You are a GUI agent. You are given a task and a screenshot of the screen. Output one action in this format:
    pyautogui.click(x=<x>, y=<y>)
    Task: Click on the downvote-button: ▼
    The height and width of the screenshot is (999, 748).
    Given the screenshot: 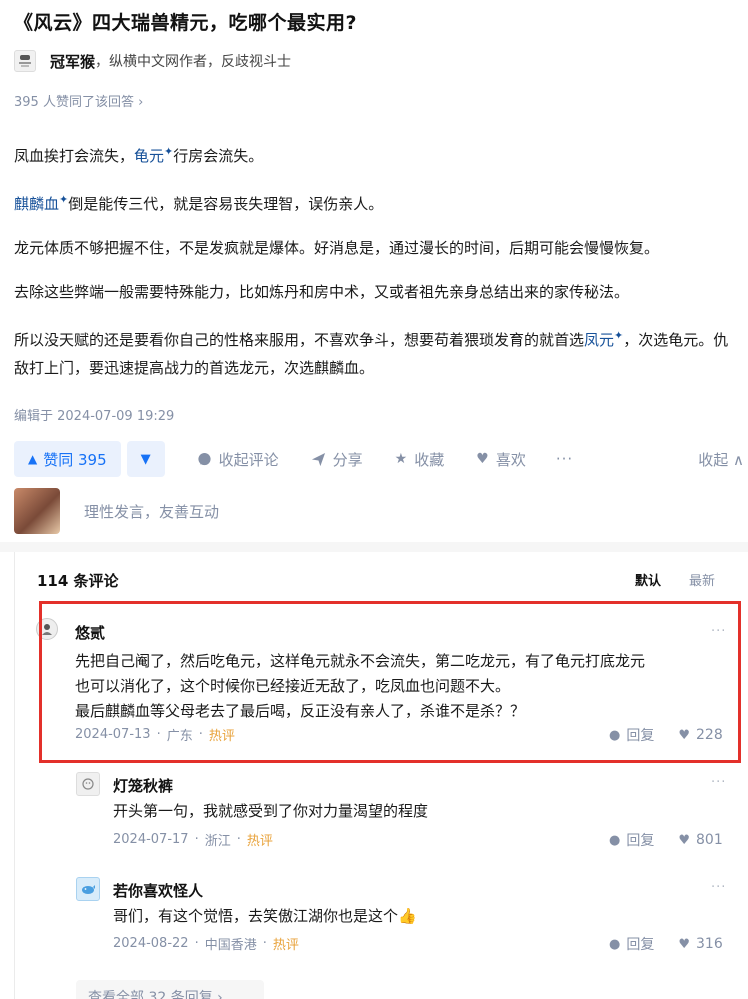 What is the action you would take?
    pyautogui.click(x=145, y=459)
    